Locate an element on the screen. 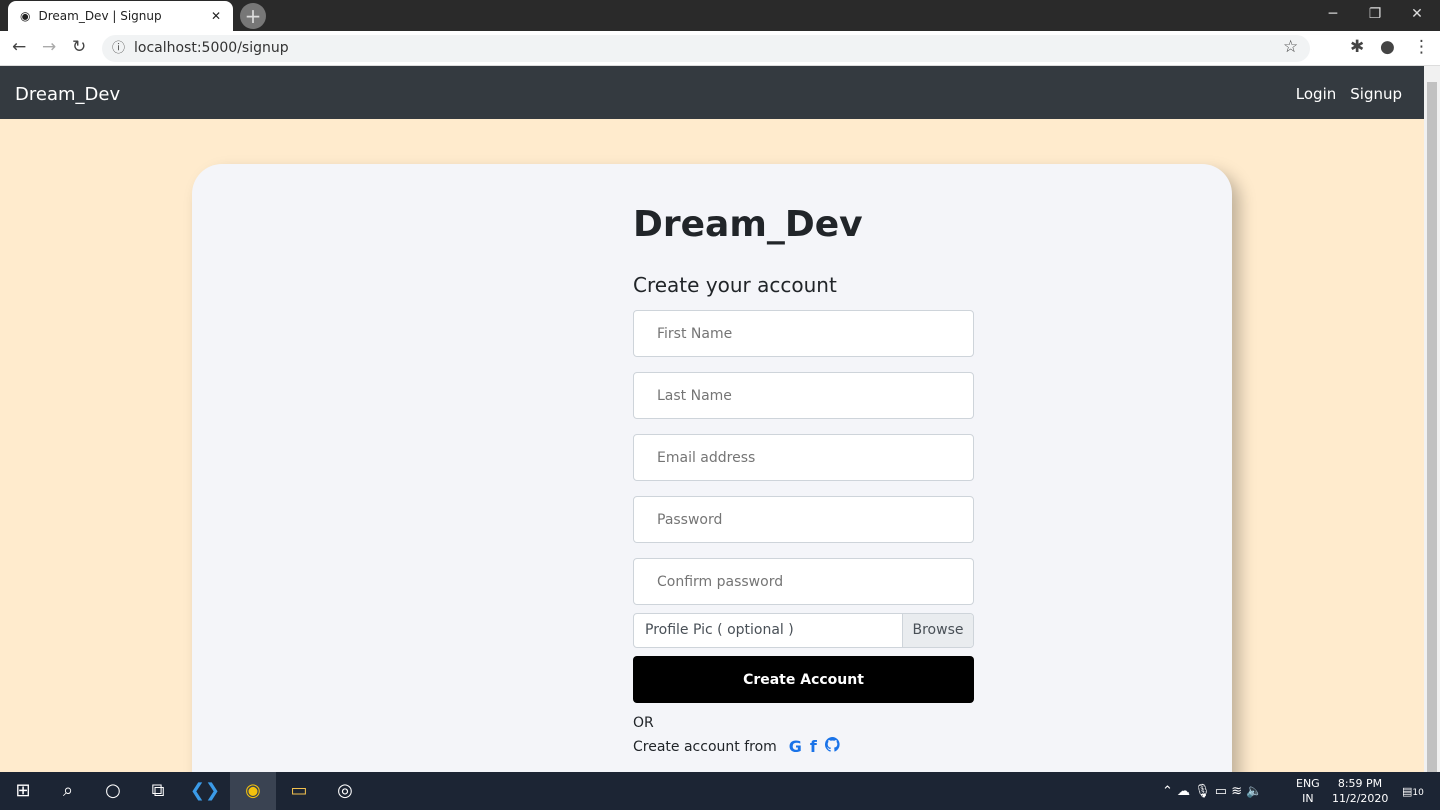  browse-button: Browse is located at coordinates (937, 630).